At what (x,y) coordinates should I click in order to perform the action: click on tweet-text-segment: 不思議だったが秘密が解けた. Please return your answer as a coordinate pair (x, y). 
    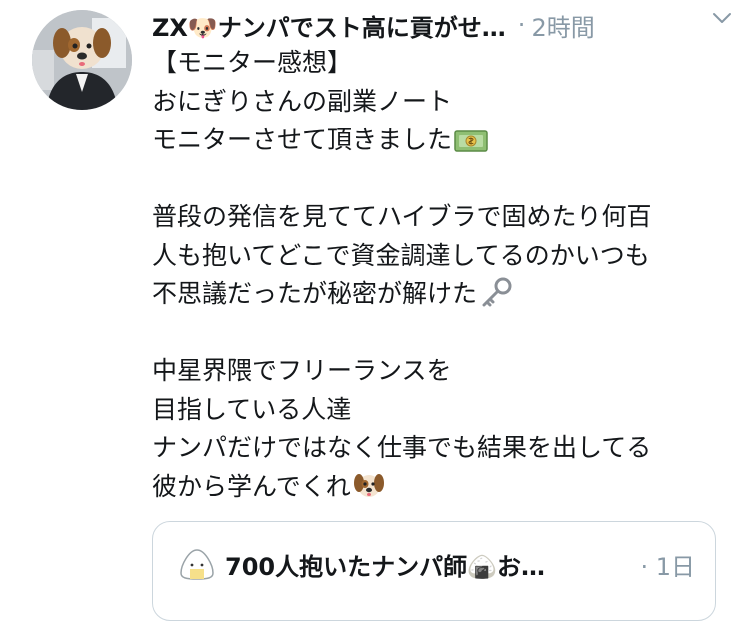
    Looking at the image, I should click on (315, 293).